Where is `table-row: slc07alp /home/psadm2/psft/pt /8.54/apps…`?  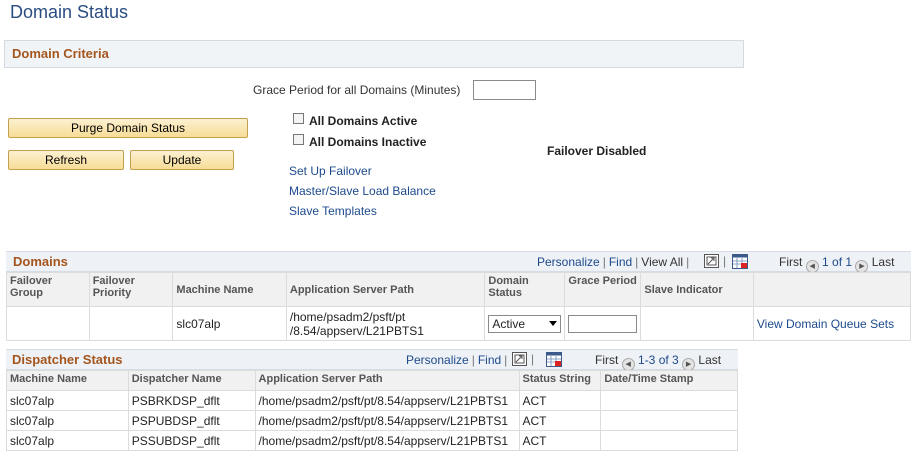 table-row: slc07alp /home/psadm2/psft/pt /8.54/apps… is located at coordinates (459, 323).